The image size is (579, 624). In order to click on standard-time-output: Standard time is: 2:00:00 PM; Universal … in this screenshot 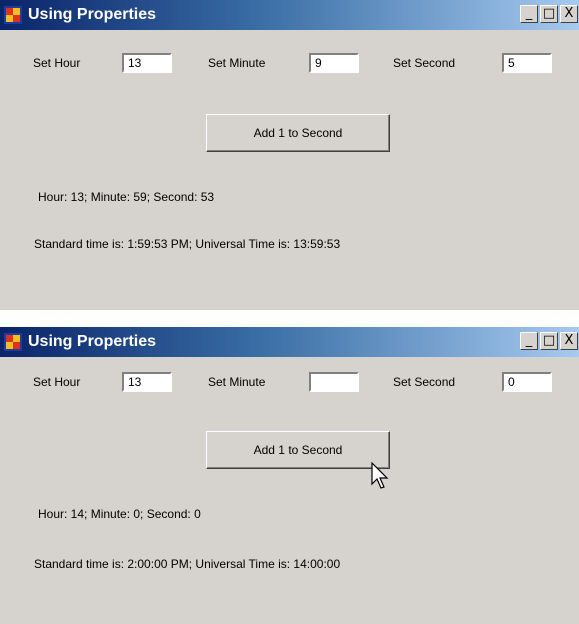, I will do `click(187, 564)`.